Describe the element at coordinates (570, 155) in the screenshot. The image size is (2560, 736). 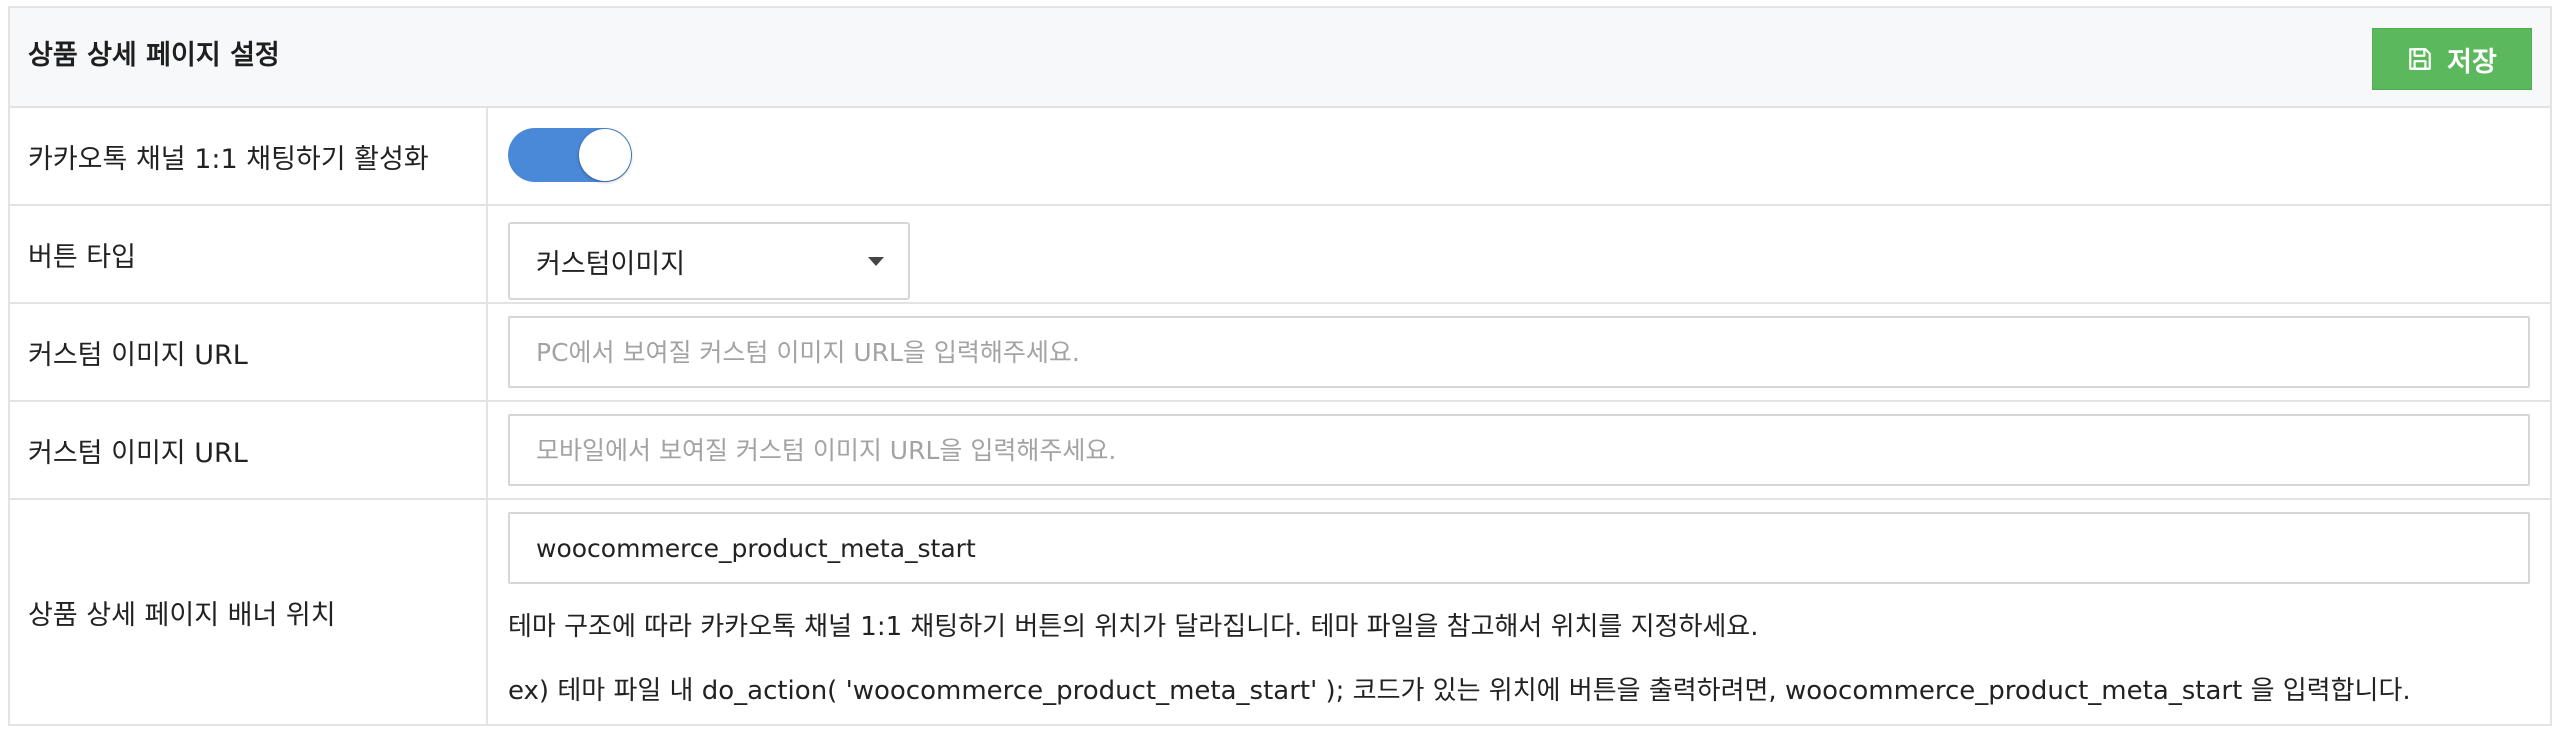
I see `kakao-enable-toggle` at that location.